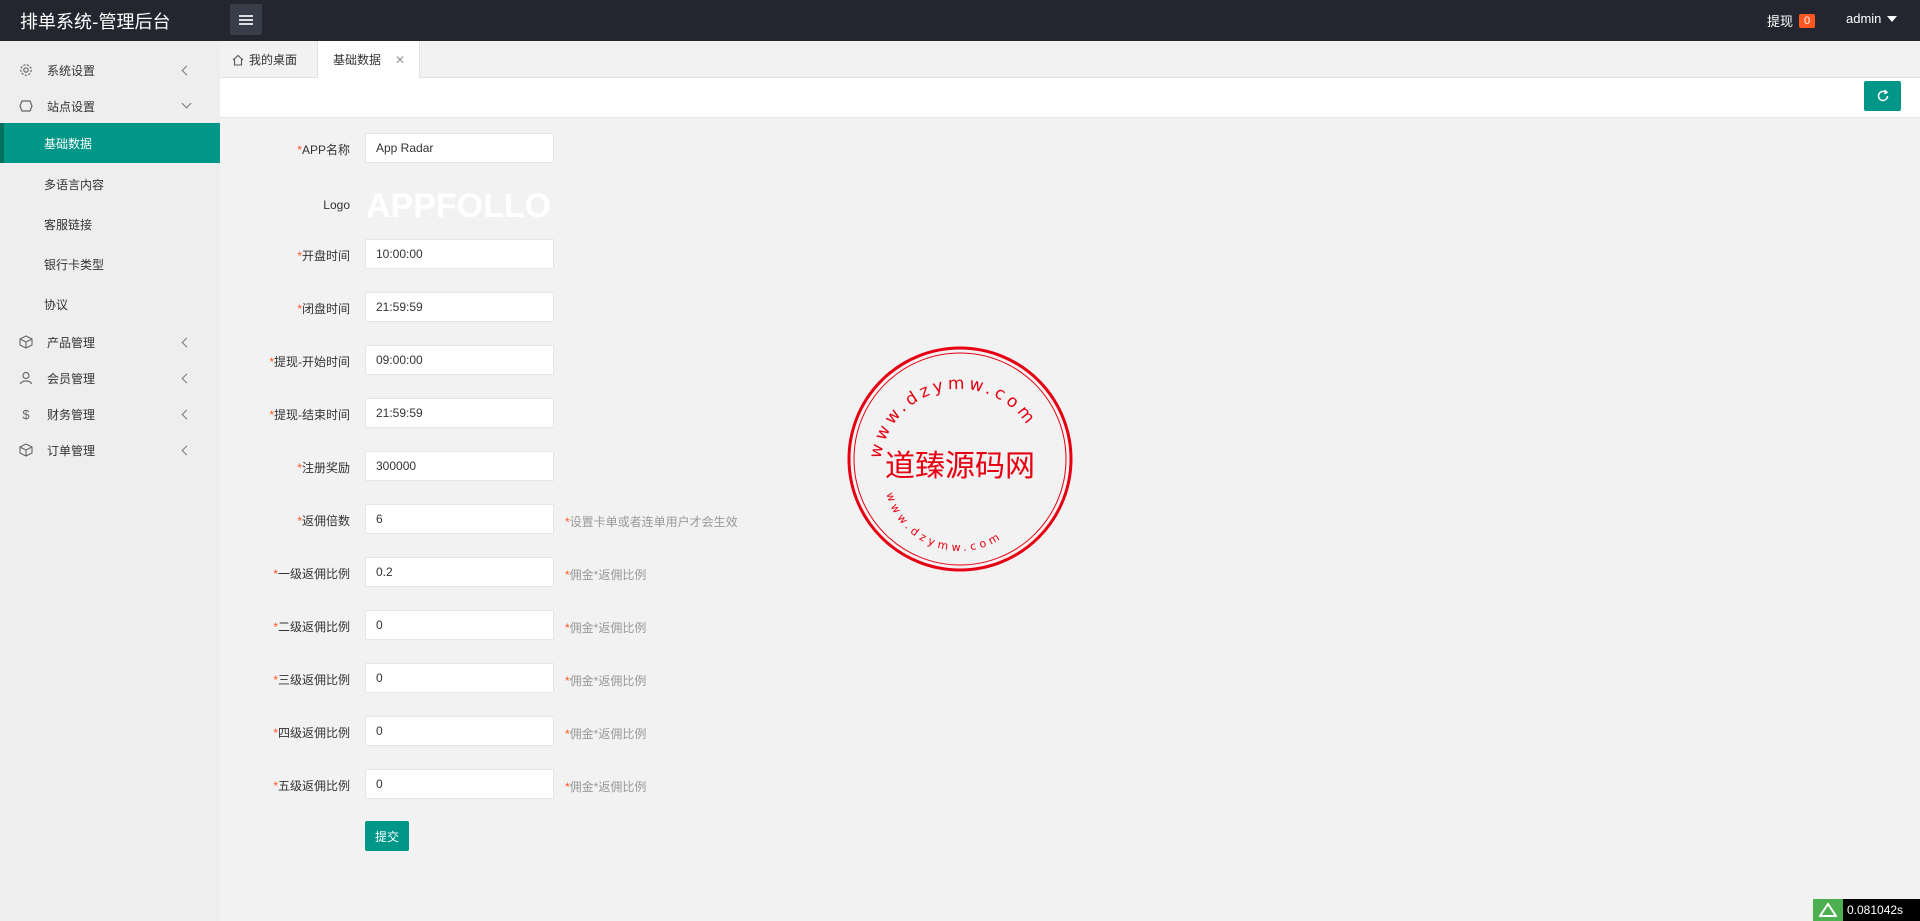 The height and width of the screenshot is (921, 1920). I want to click on watermark-center-text: 道臻源码网, so click(960, 466).